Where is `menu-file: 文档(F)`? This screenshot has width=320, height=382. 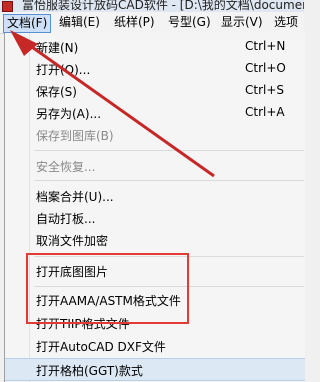 menu-file: 文档(F) is located at coordinates (27, 23).